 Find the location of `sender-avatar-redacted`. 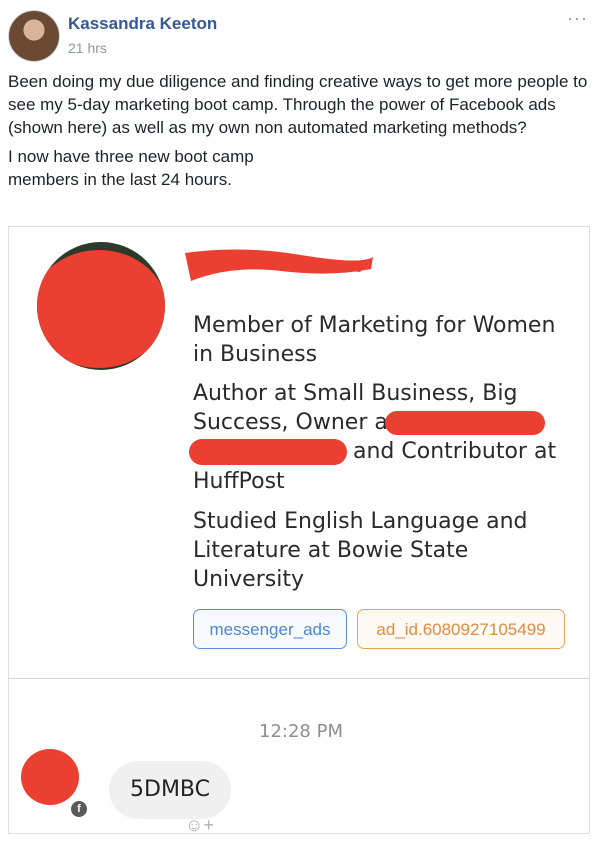

sender-avatar-redacted is located at coordinates (50, 777).